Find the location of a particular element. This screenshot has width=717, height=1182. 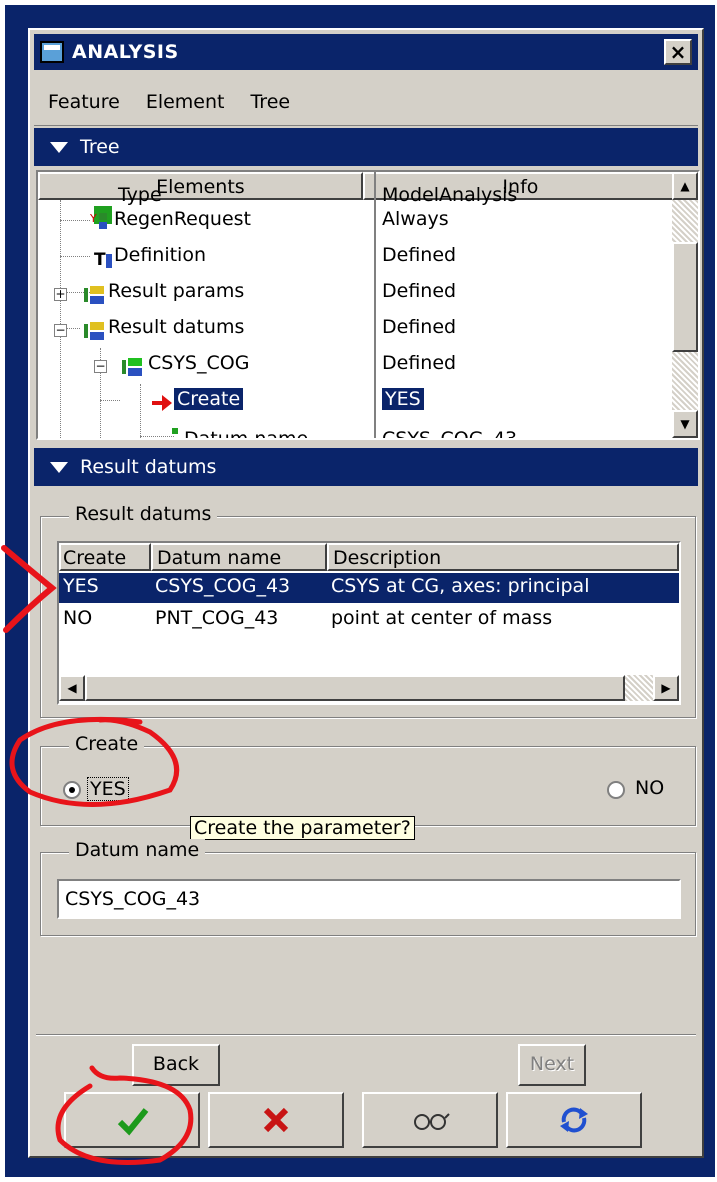

group-label: Result datums is located at coordinates (143, 514).